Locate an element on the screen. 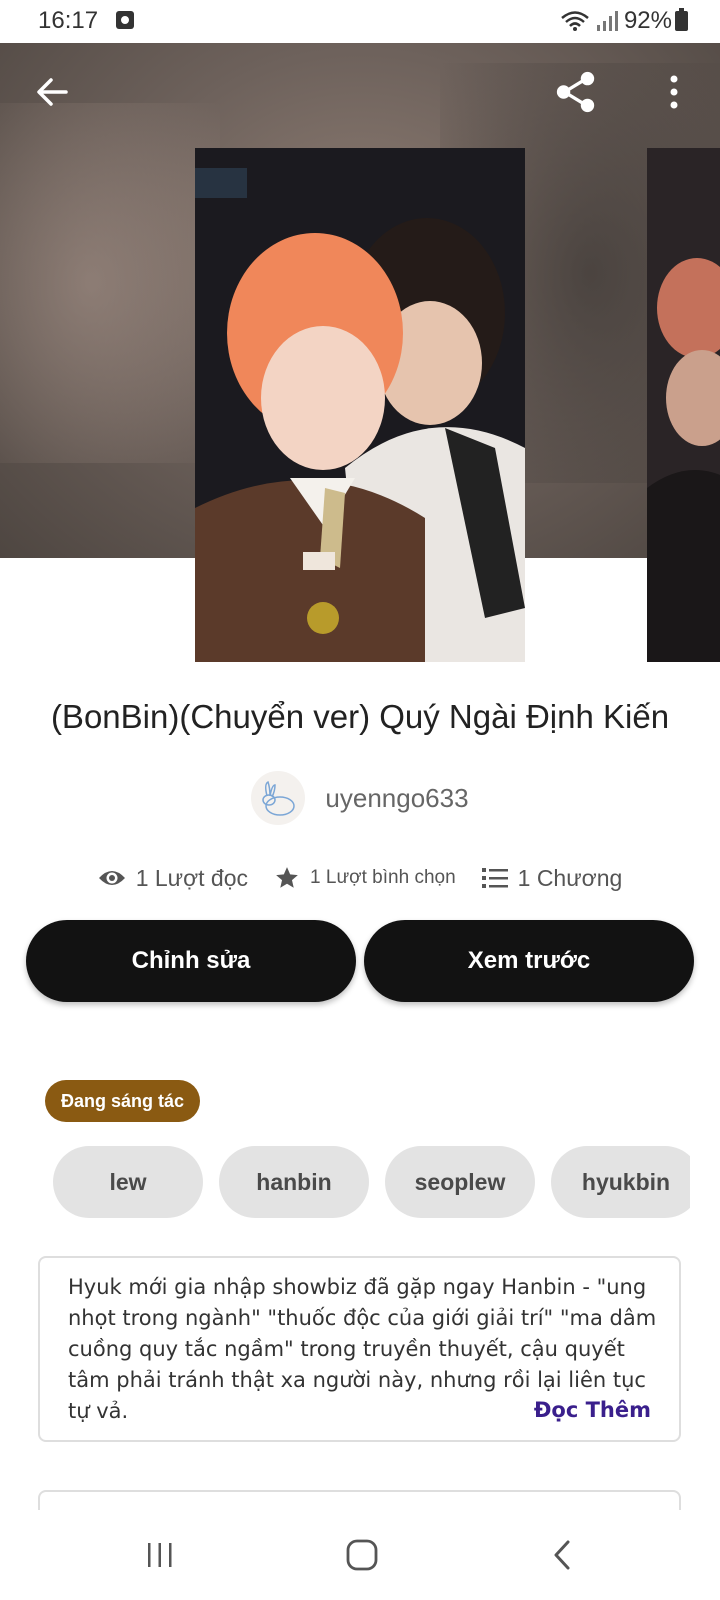 The width and height of the screenshot is (720, 1600). signal-icon is located at coordinates (607, 21).